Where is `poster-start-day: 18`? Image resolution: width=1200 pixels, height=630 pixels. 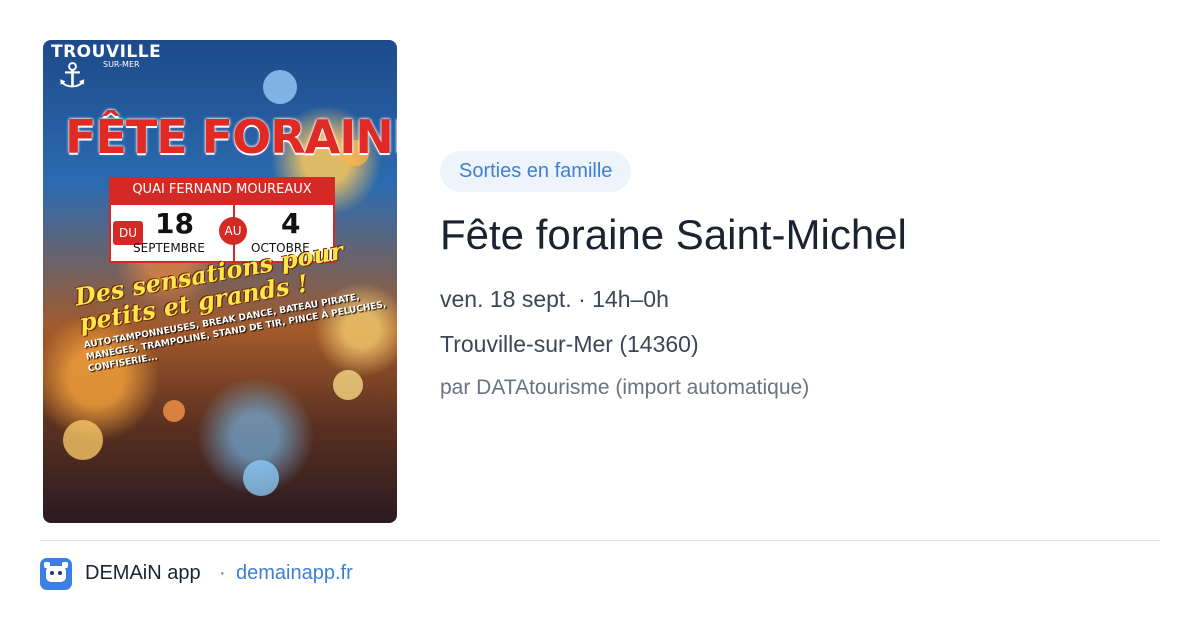
poster-start-day: 18 is located at coordinates (174, 223).